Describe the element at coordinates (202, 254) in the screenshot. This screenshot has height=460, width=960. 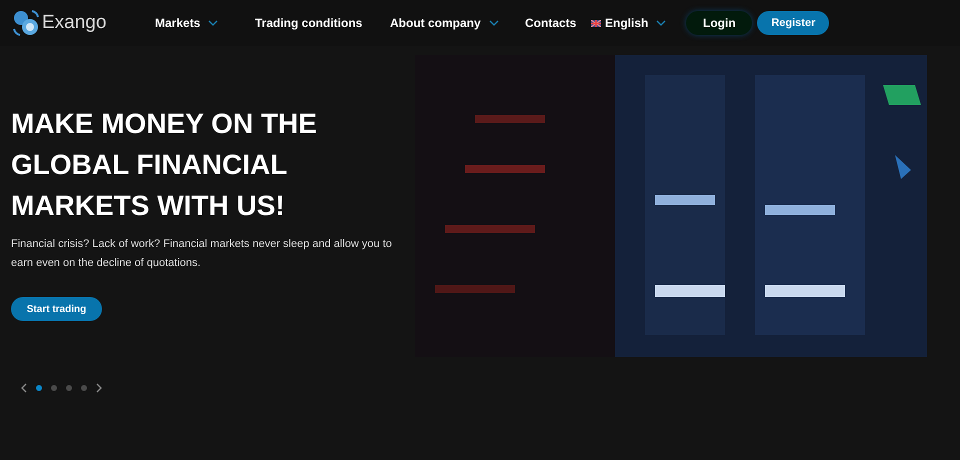
I see `hero-text: Financial crisis? Lack of work? Financial markets never sleep and allow you to earn even on the decline of quotations.` at that location.